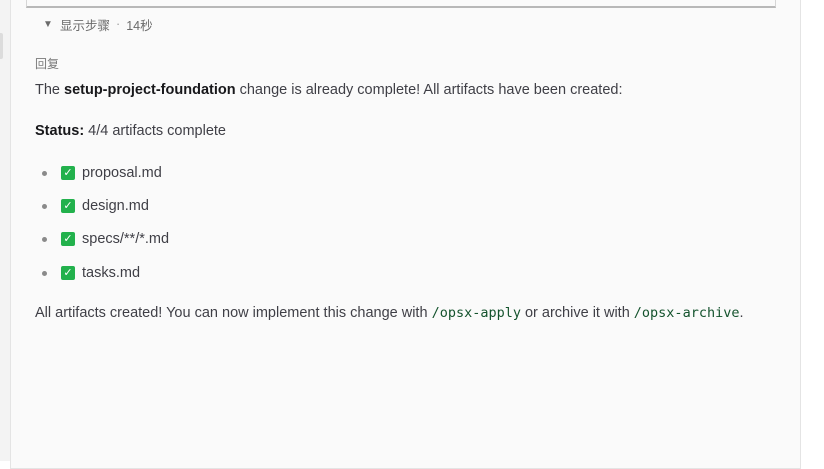 The width and height of the screenshot is (824, 469). I want to click on change-name: setup-project-foundation, so click(150, 90).